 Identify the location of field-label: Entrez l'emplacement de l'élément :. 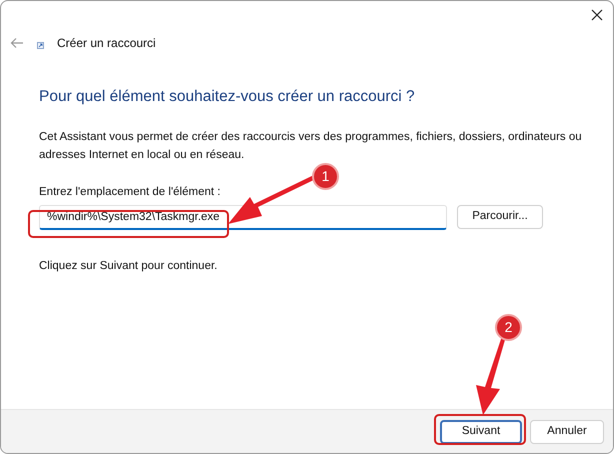
(130, 192).